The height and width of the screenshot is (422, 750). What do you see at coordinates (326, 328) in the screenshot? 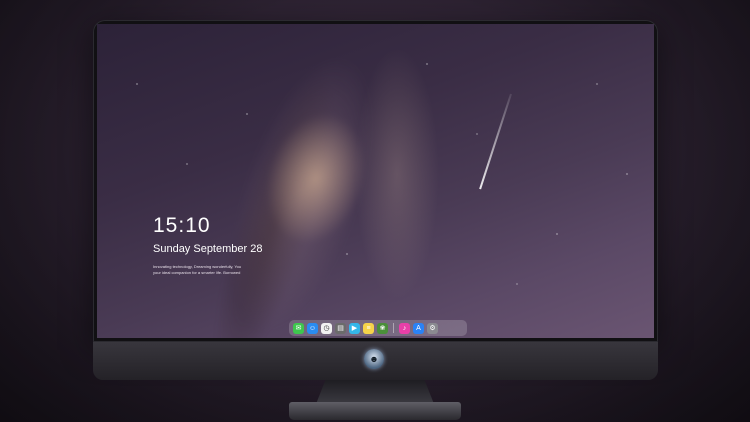
I see `clock-icon: ◷` at bounding box center [326, 328].